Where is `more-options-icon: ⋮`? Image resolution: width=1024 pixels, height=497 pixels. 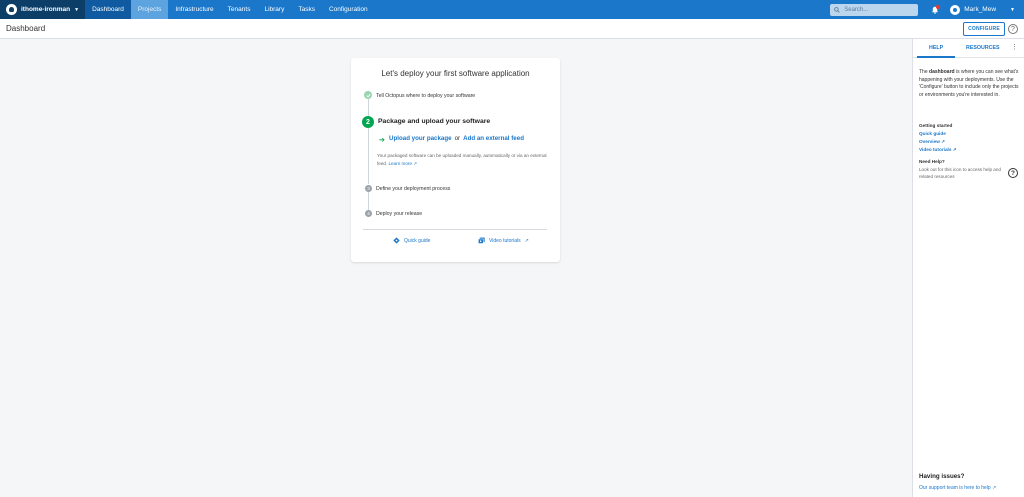 more-options-icon: ⋮ is located at coordinates (1014, 47).